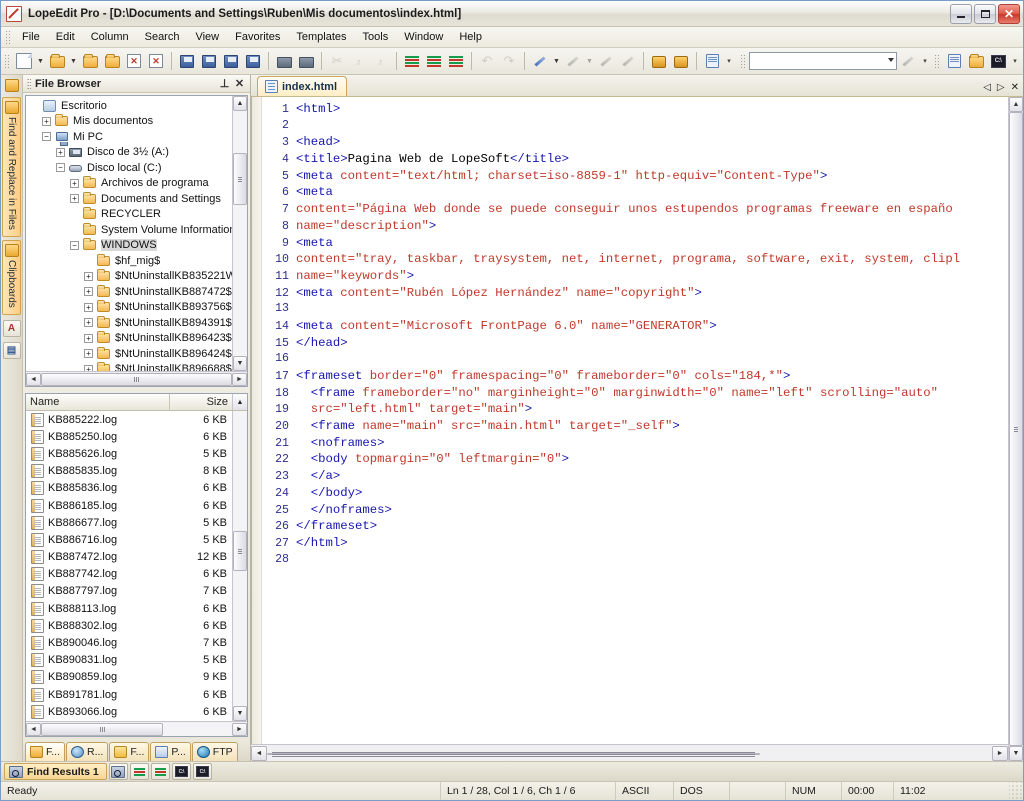 This screenshot has height=801, width=1024. I want to click on code-line: 11 name="keywords">, so click(635, 276).